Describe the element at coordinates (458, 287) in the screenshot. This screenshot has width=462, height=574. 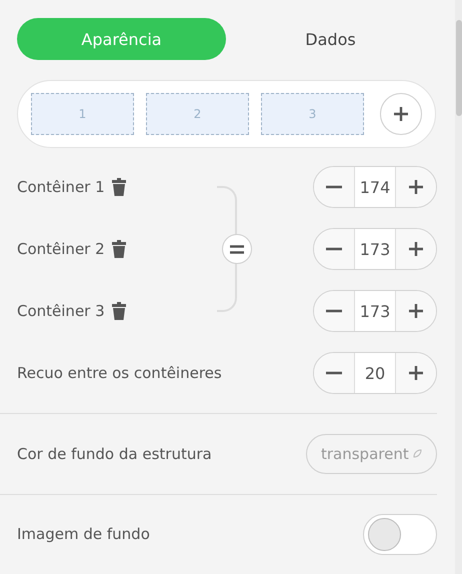
I see `scrollbar` at that location.